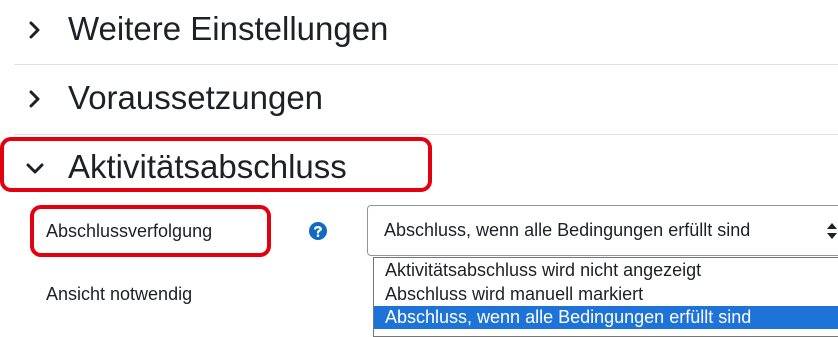 The height and width of the screenshot is (337, 838). I want to click on view-required-label: Ansicht notwendig, so click(119, 294).